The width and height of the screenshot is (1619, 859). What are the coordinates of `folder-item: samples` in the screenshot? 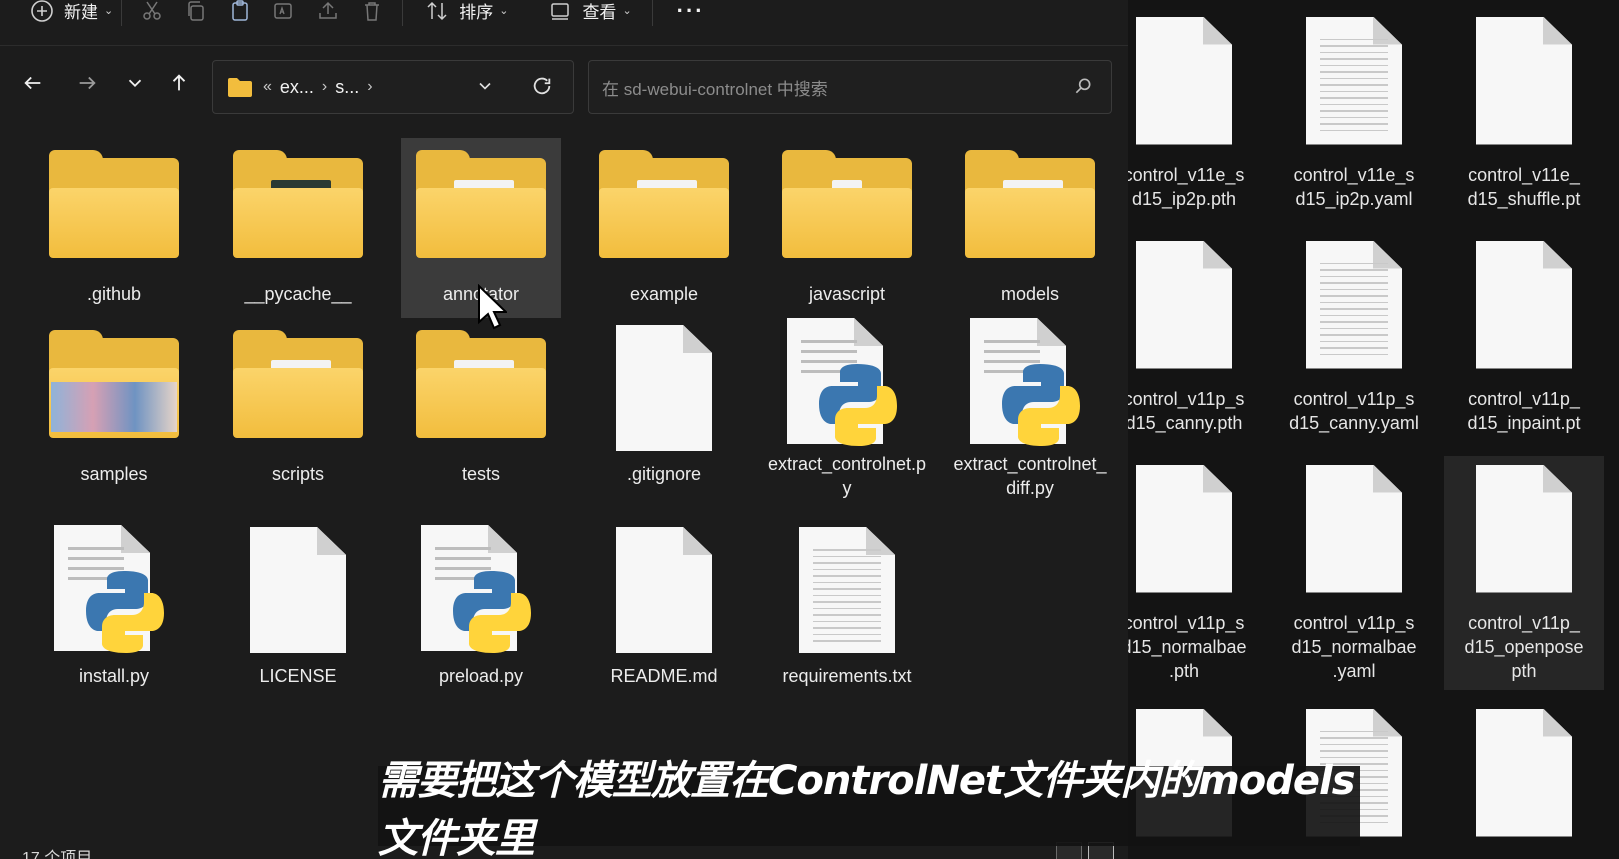 It's located at (114, 408).